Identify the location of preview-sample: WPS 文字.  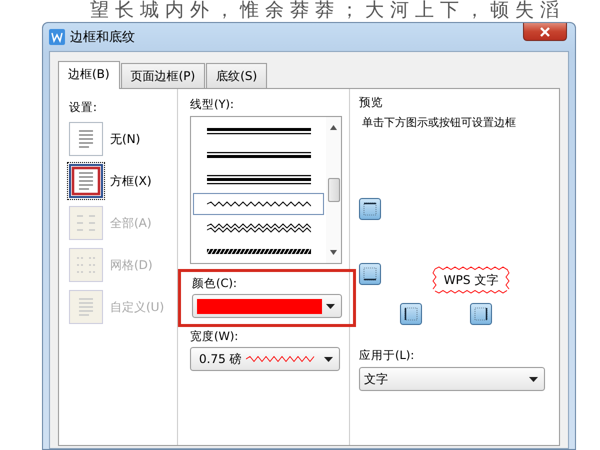
(471, 280).